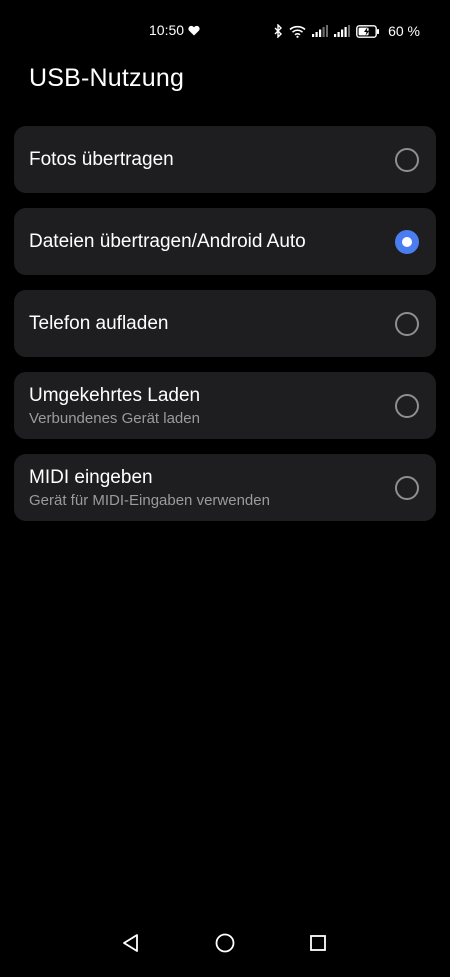  I want to click on navigation-bar, so click(225, 947).